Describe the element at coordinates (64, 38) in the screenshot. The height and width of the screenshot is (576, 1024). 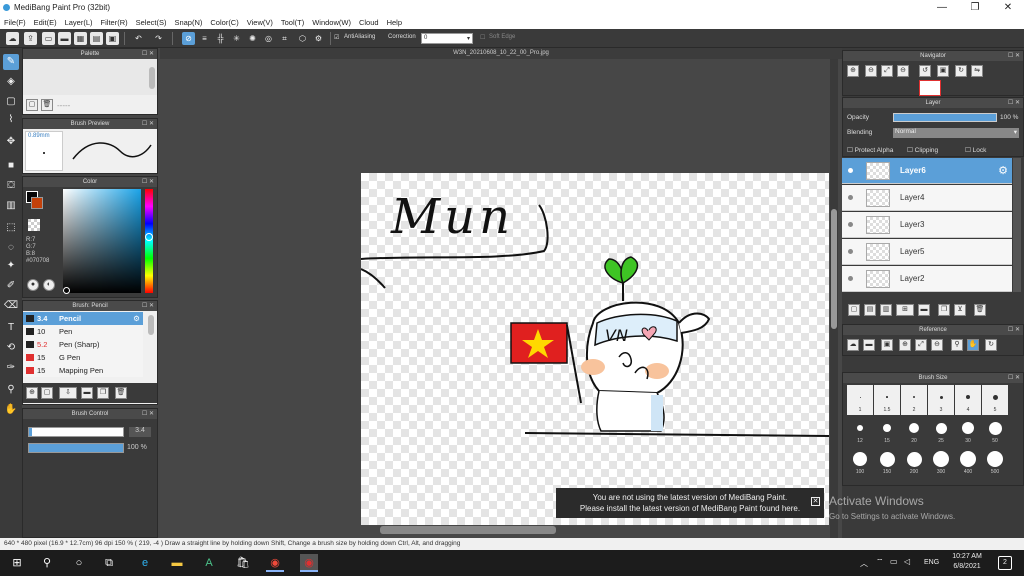
I see `comment2-icon: ▬` at that location.